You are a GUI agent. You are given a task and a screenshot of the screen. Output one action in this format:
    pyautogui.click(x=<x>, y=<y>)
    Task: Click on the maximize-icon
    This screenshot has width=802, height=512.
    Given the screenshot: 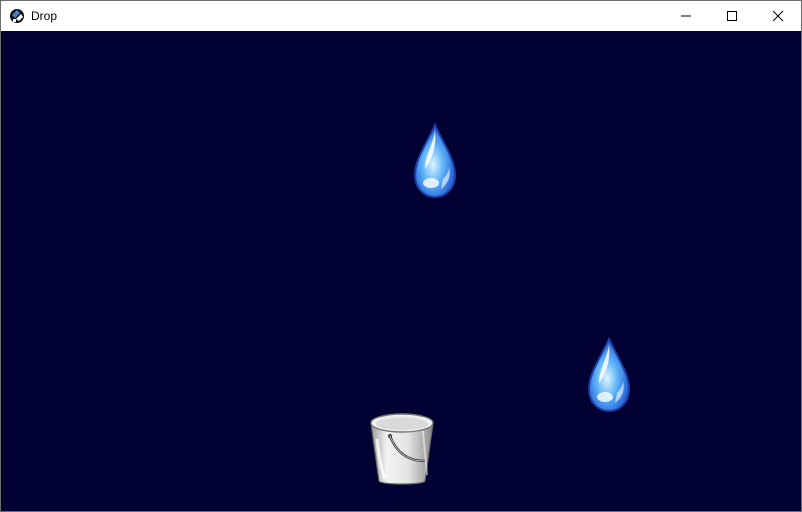 What is the action you would take?
    pyautogui.click(x=732, y=16)
    